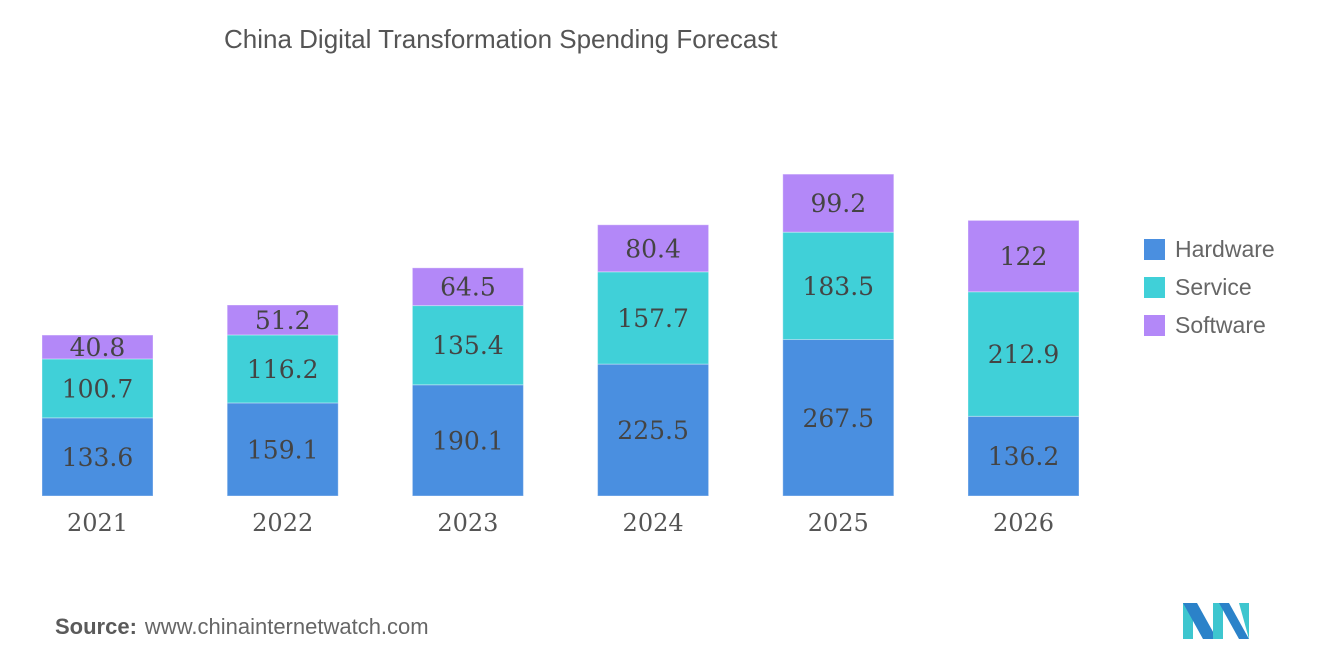 This screenshot has height=665, width=1320. I want to click on data-label-hardware-2024: 225.5, so click(653, 430).